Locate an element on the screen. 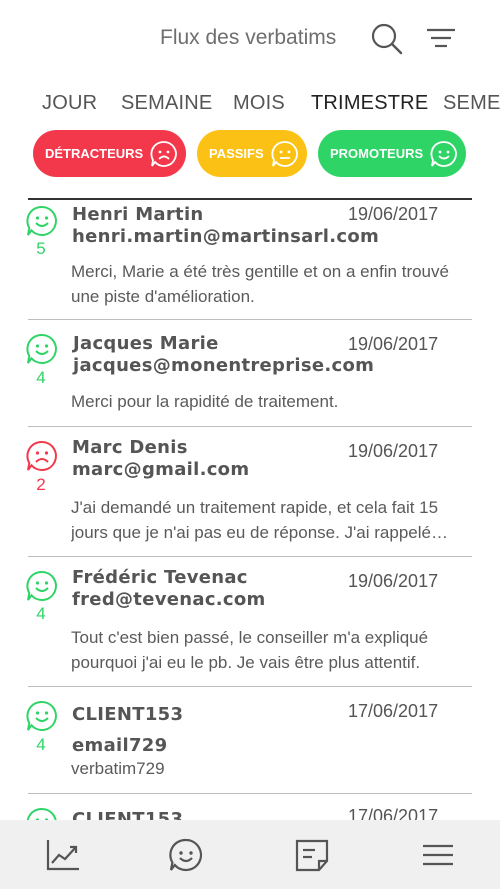  tab-semaine: SEMAINE is located at coordinates (166, 103).